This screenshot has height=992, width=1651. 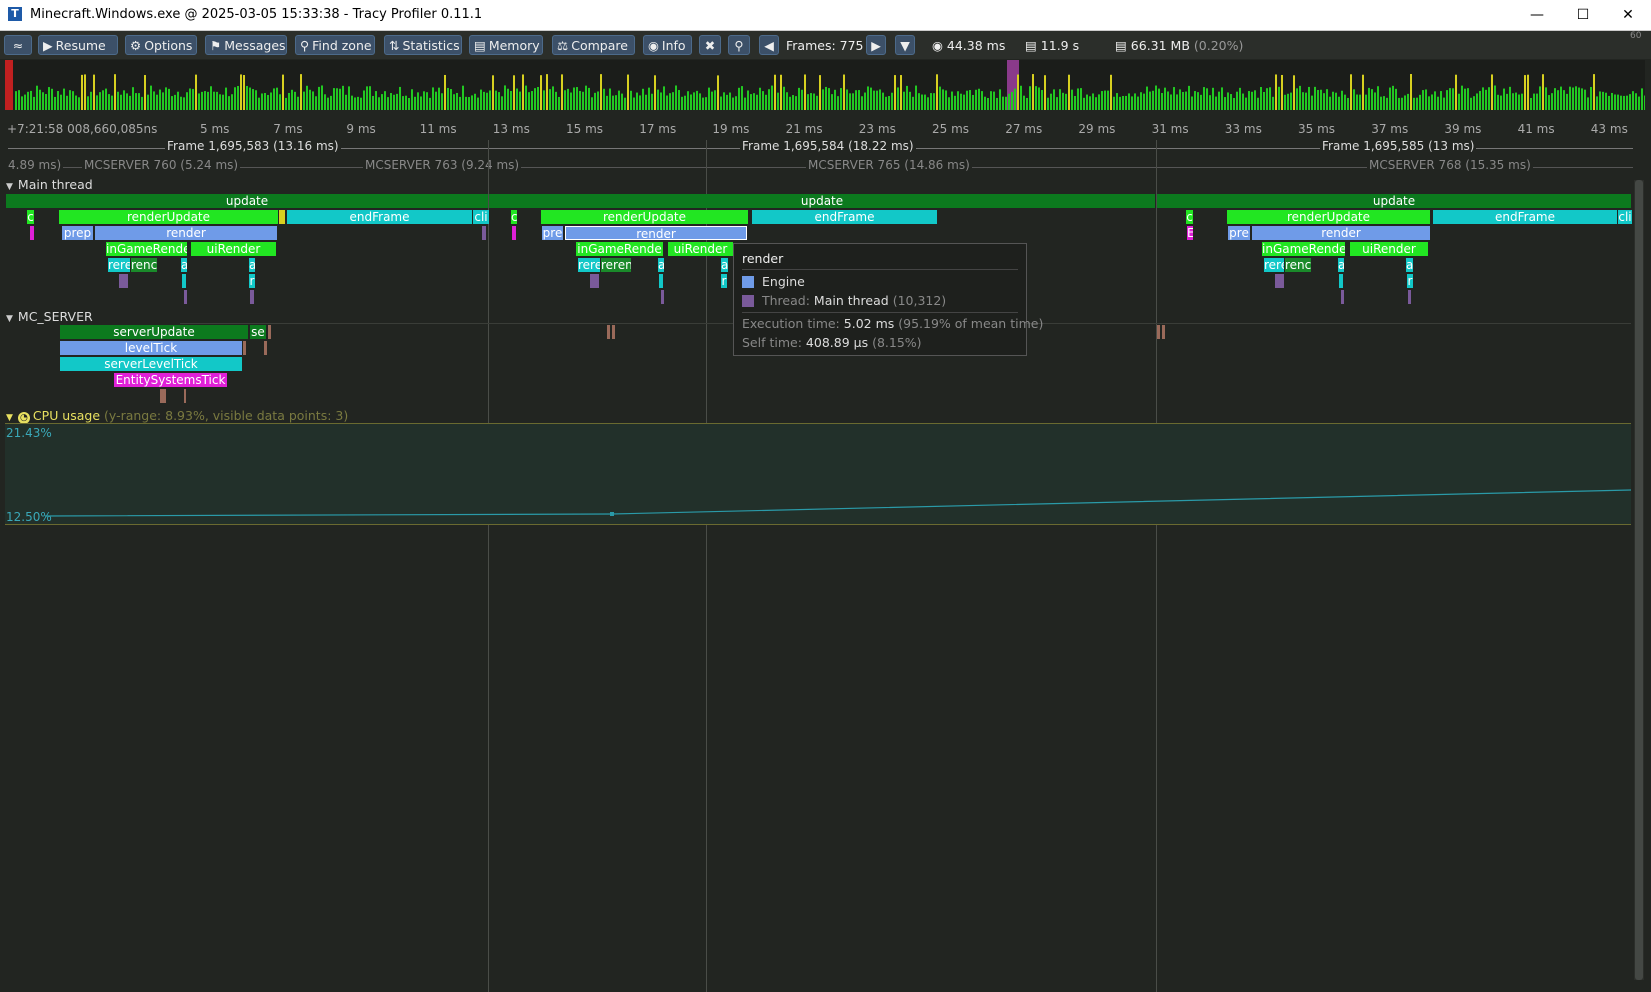 I want to click on info-button: ◉ Info, so click(x=667, y=45).